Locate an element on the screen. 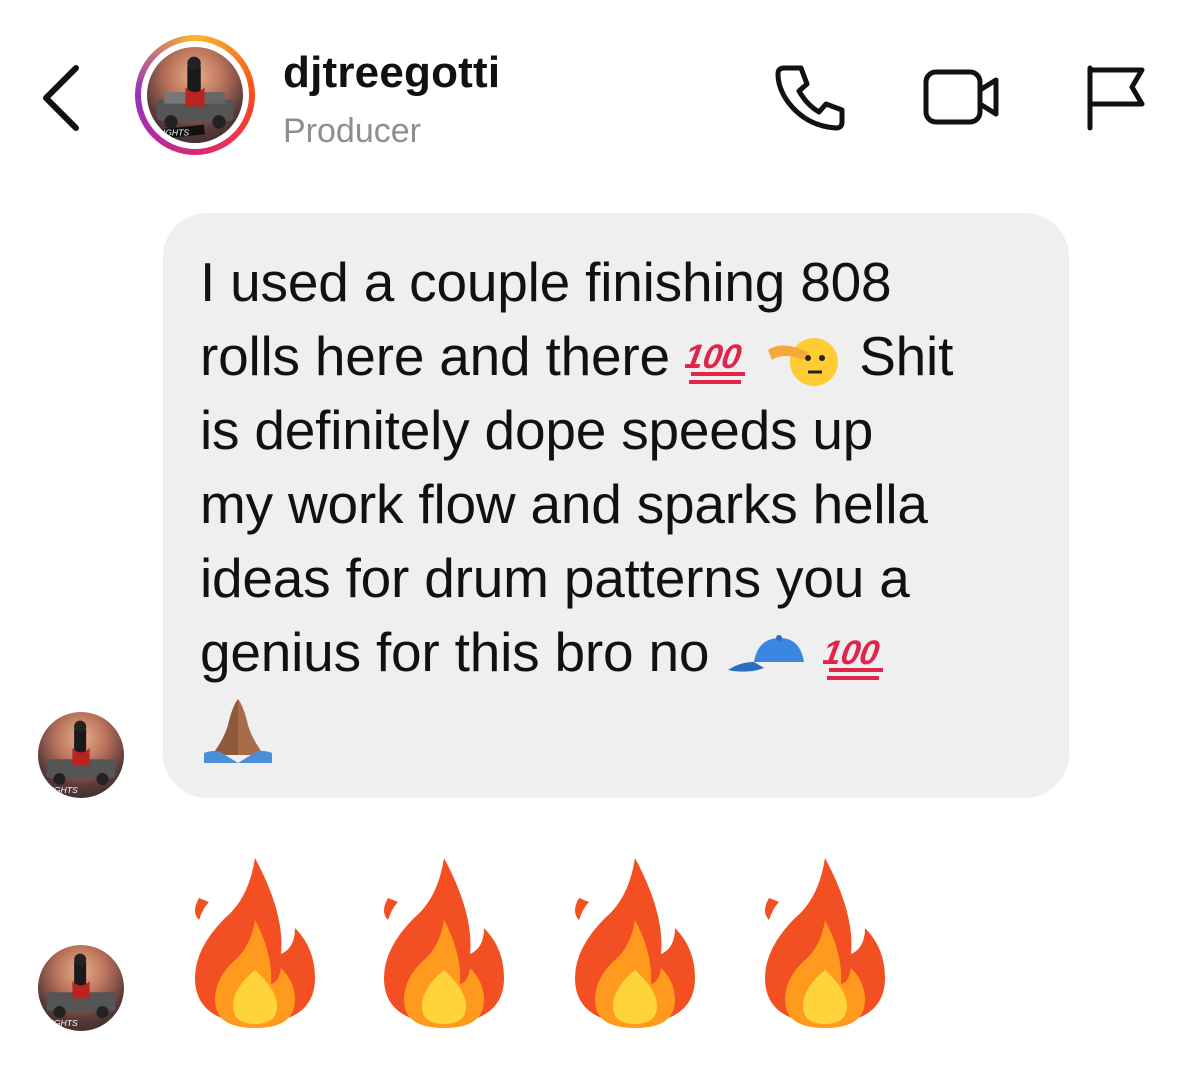 Image resolution: width=1204 pixels, height=1079 pixels. message-line: is definitely dope speeds up is located at coordinates (537, 430).